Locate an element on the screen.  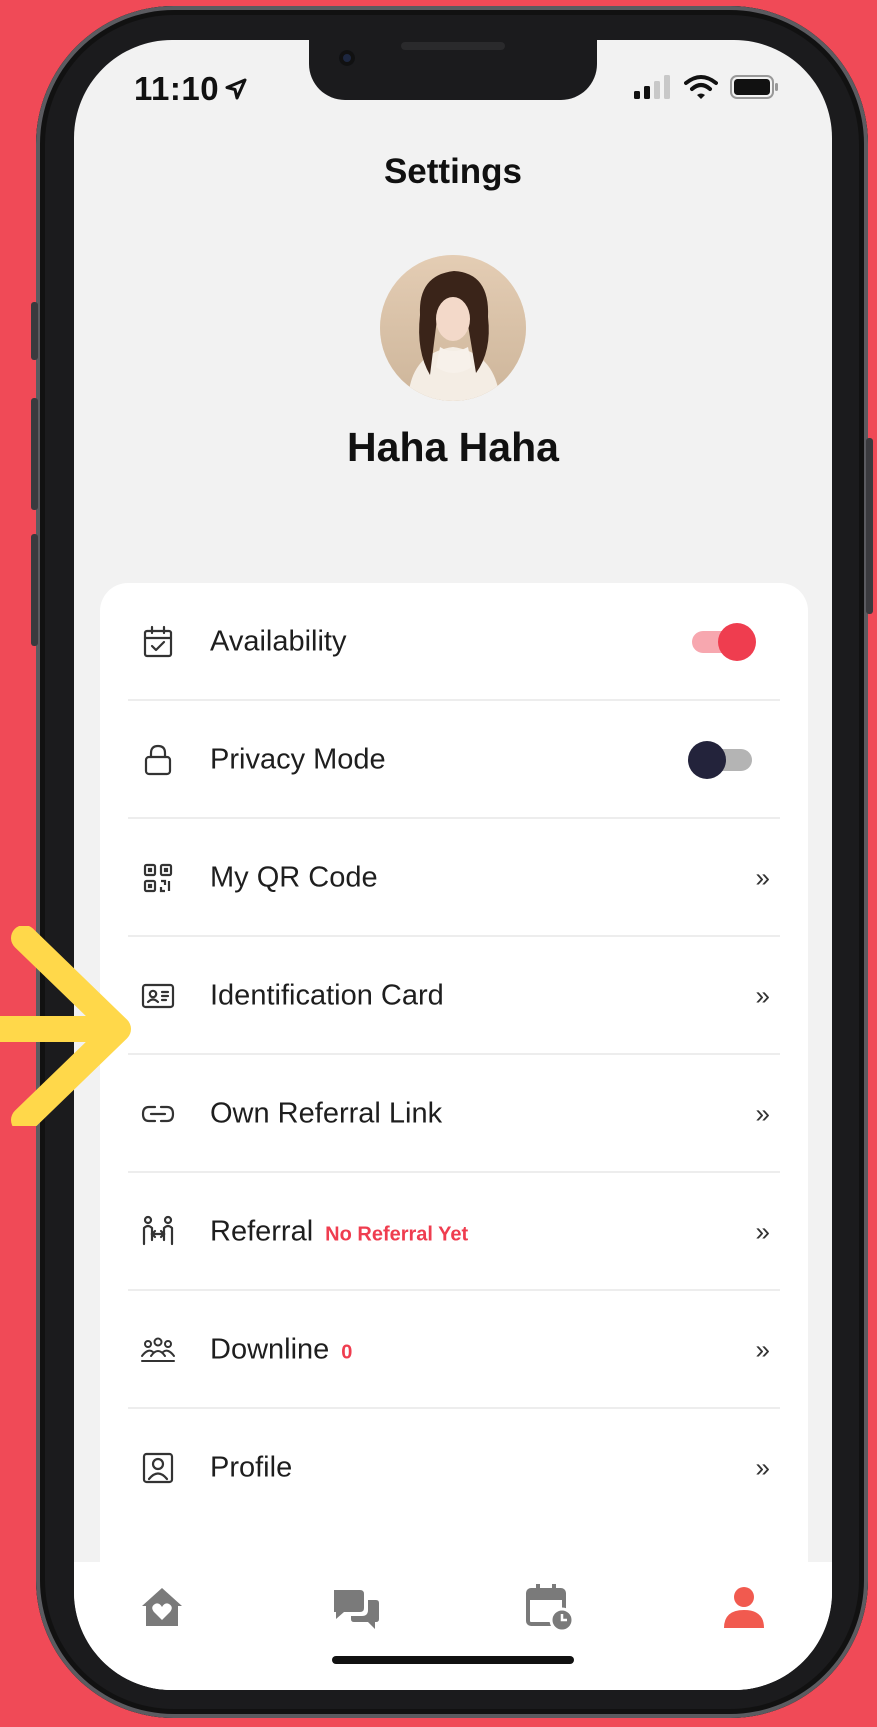
profile-row: Profile » is located at coordinates (454, 1468).